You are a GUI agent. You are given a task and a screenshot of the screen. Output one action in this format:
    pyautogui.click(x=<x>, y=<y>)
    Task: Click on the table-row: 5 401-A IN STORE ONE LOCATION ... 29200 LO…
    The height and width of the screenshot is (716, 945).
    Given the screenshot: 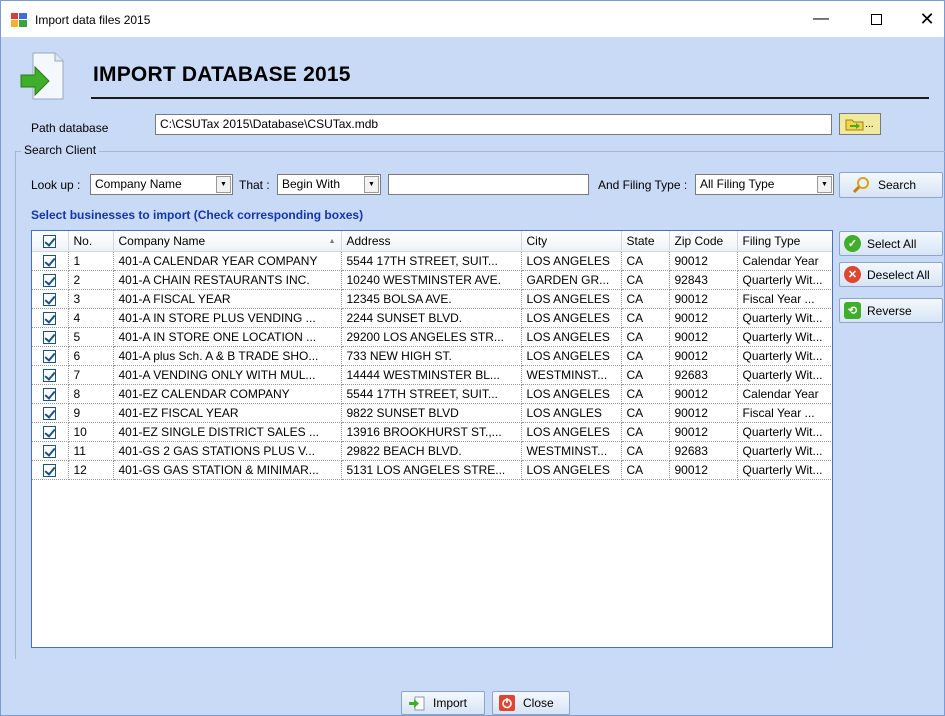 What is the action you would take?
    pyautogui.click(x=432, y=337)
    